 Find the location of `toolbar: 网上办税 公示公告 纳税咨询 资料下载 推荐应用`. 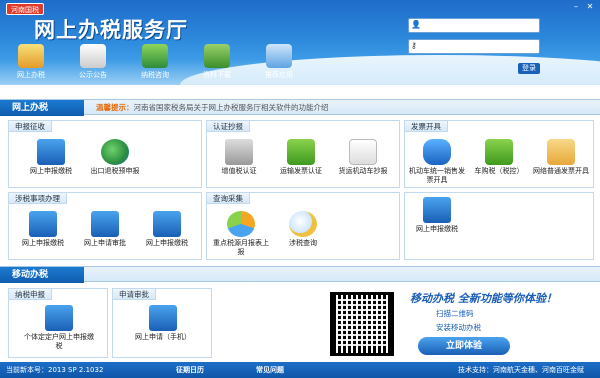

toolbar: 网上办税 公示公告 纳税咨询 资料下载 推荐应用 is located at coordinates (155, 64).